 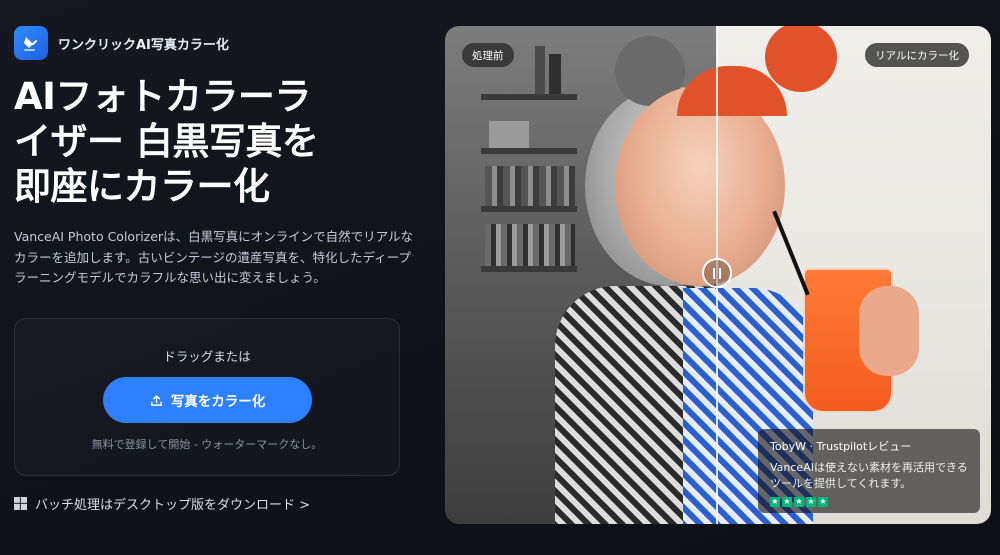 I want to click on desktop-download-link: バッチ処理はデスクトップ版をダウンロード >, so click(x=162, y=503).